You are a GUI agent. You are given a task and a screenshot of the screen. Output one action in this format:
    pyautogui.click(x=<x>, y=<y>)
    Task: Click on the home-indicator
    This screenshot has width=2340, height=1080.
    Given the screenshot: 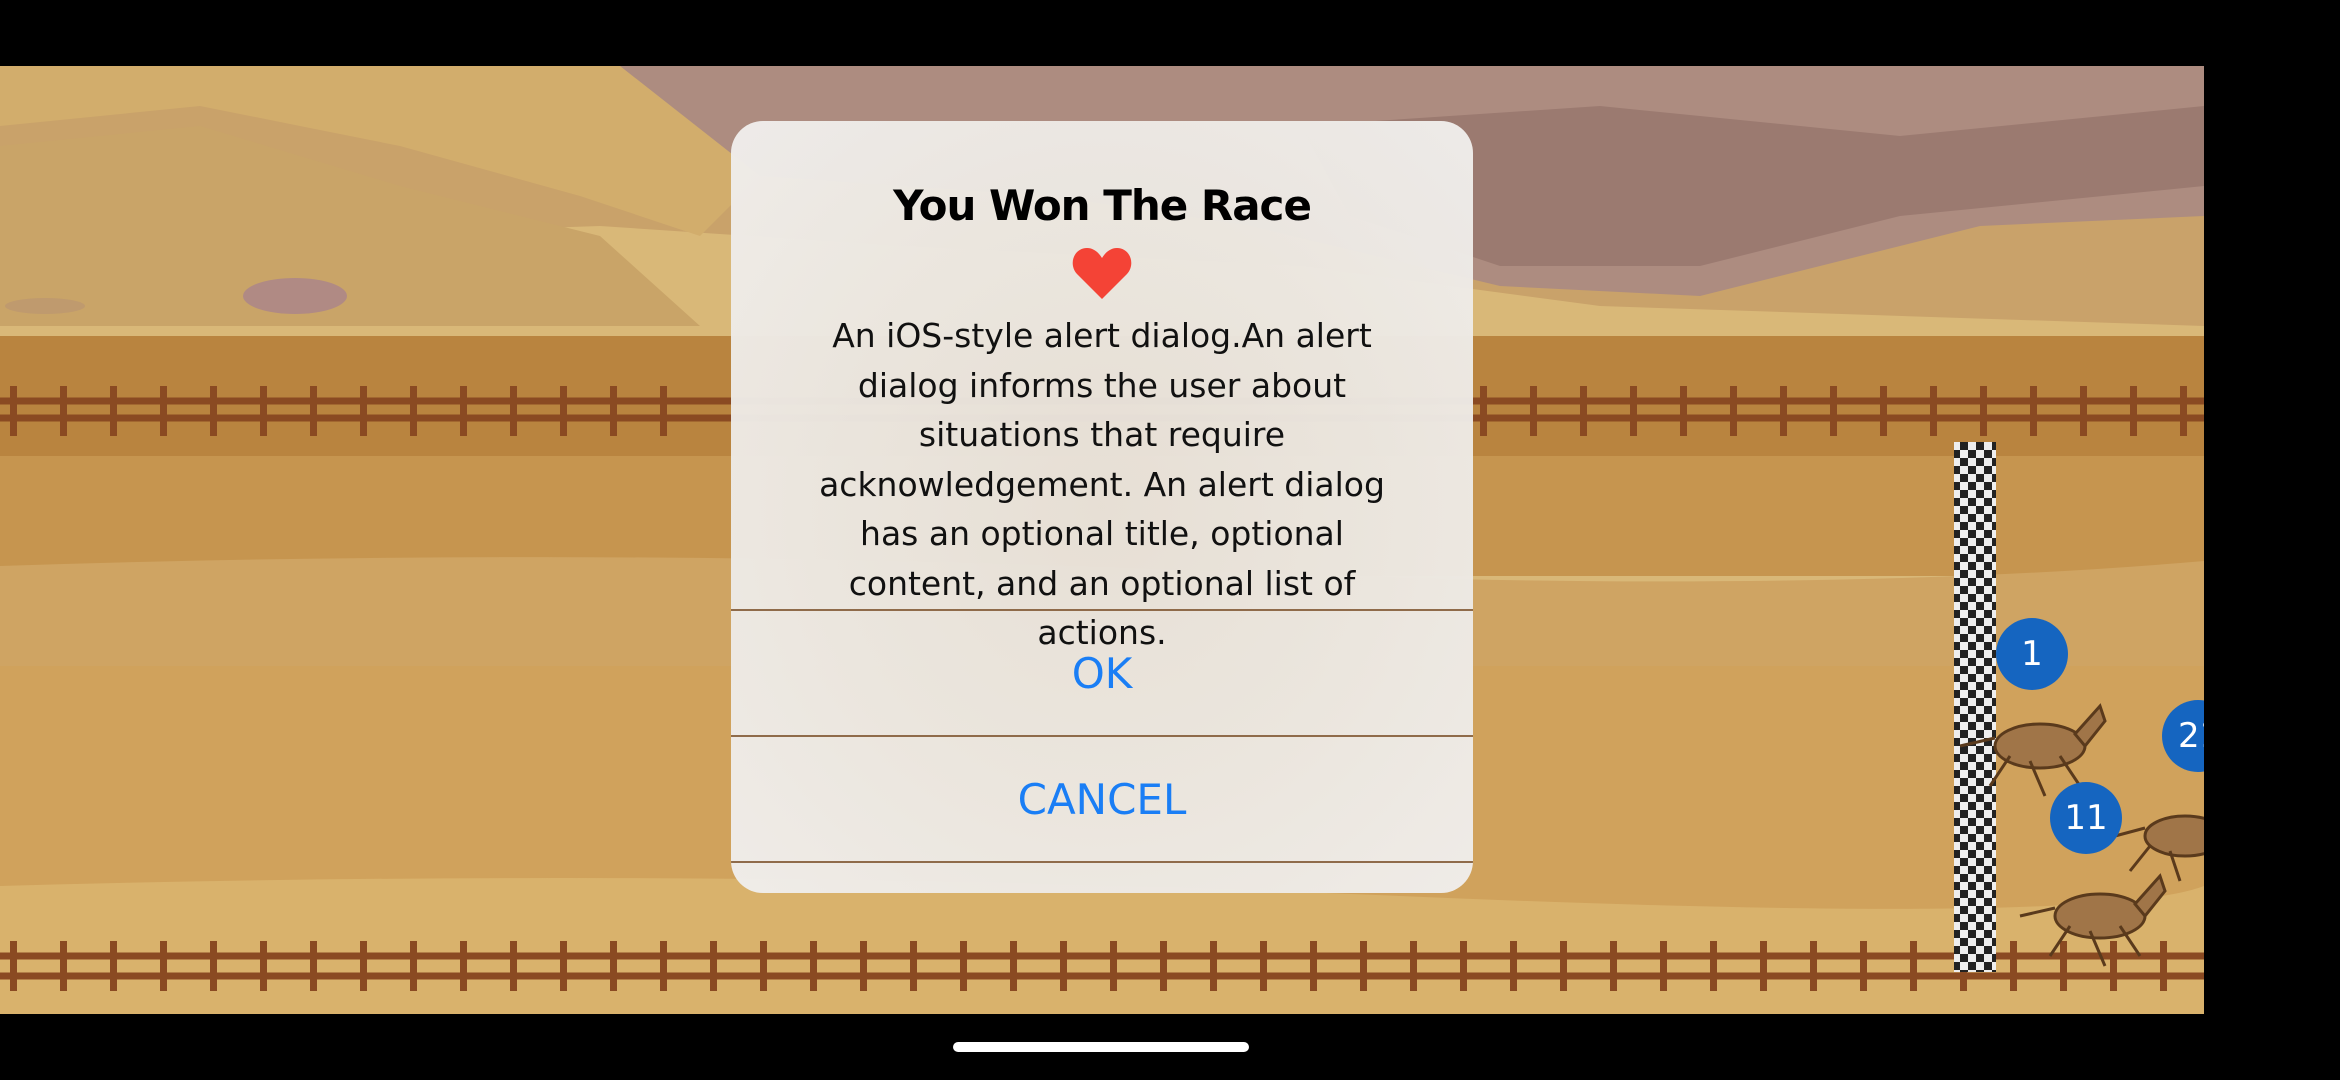 What is the action you would take?
    pyautogui.click(x=1101, y=1047)
    